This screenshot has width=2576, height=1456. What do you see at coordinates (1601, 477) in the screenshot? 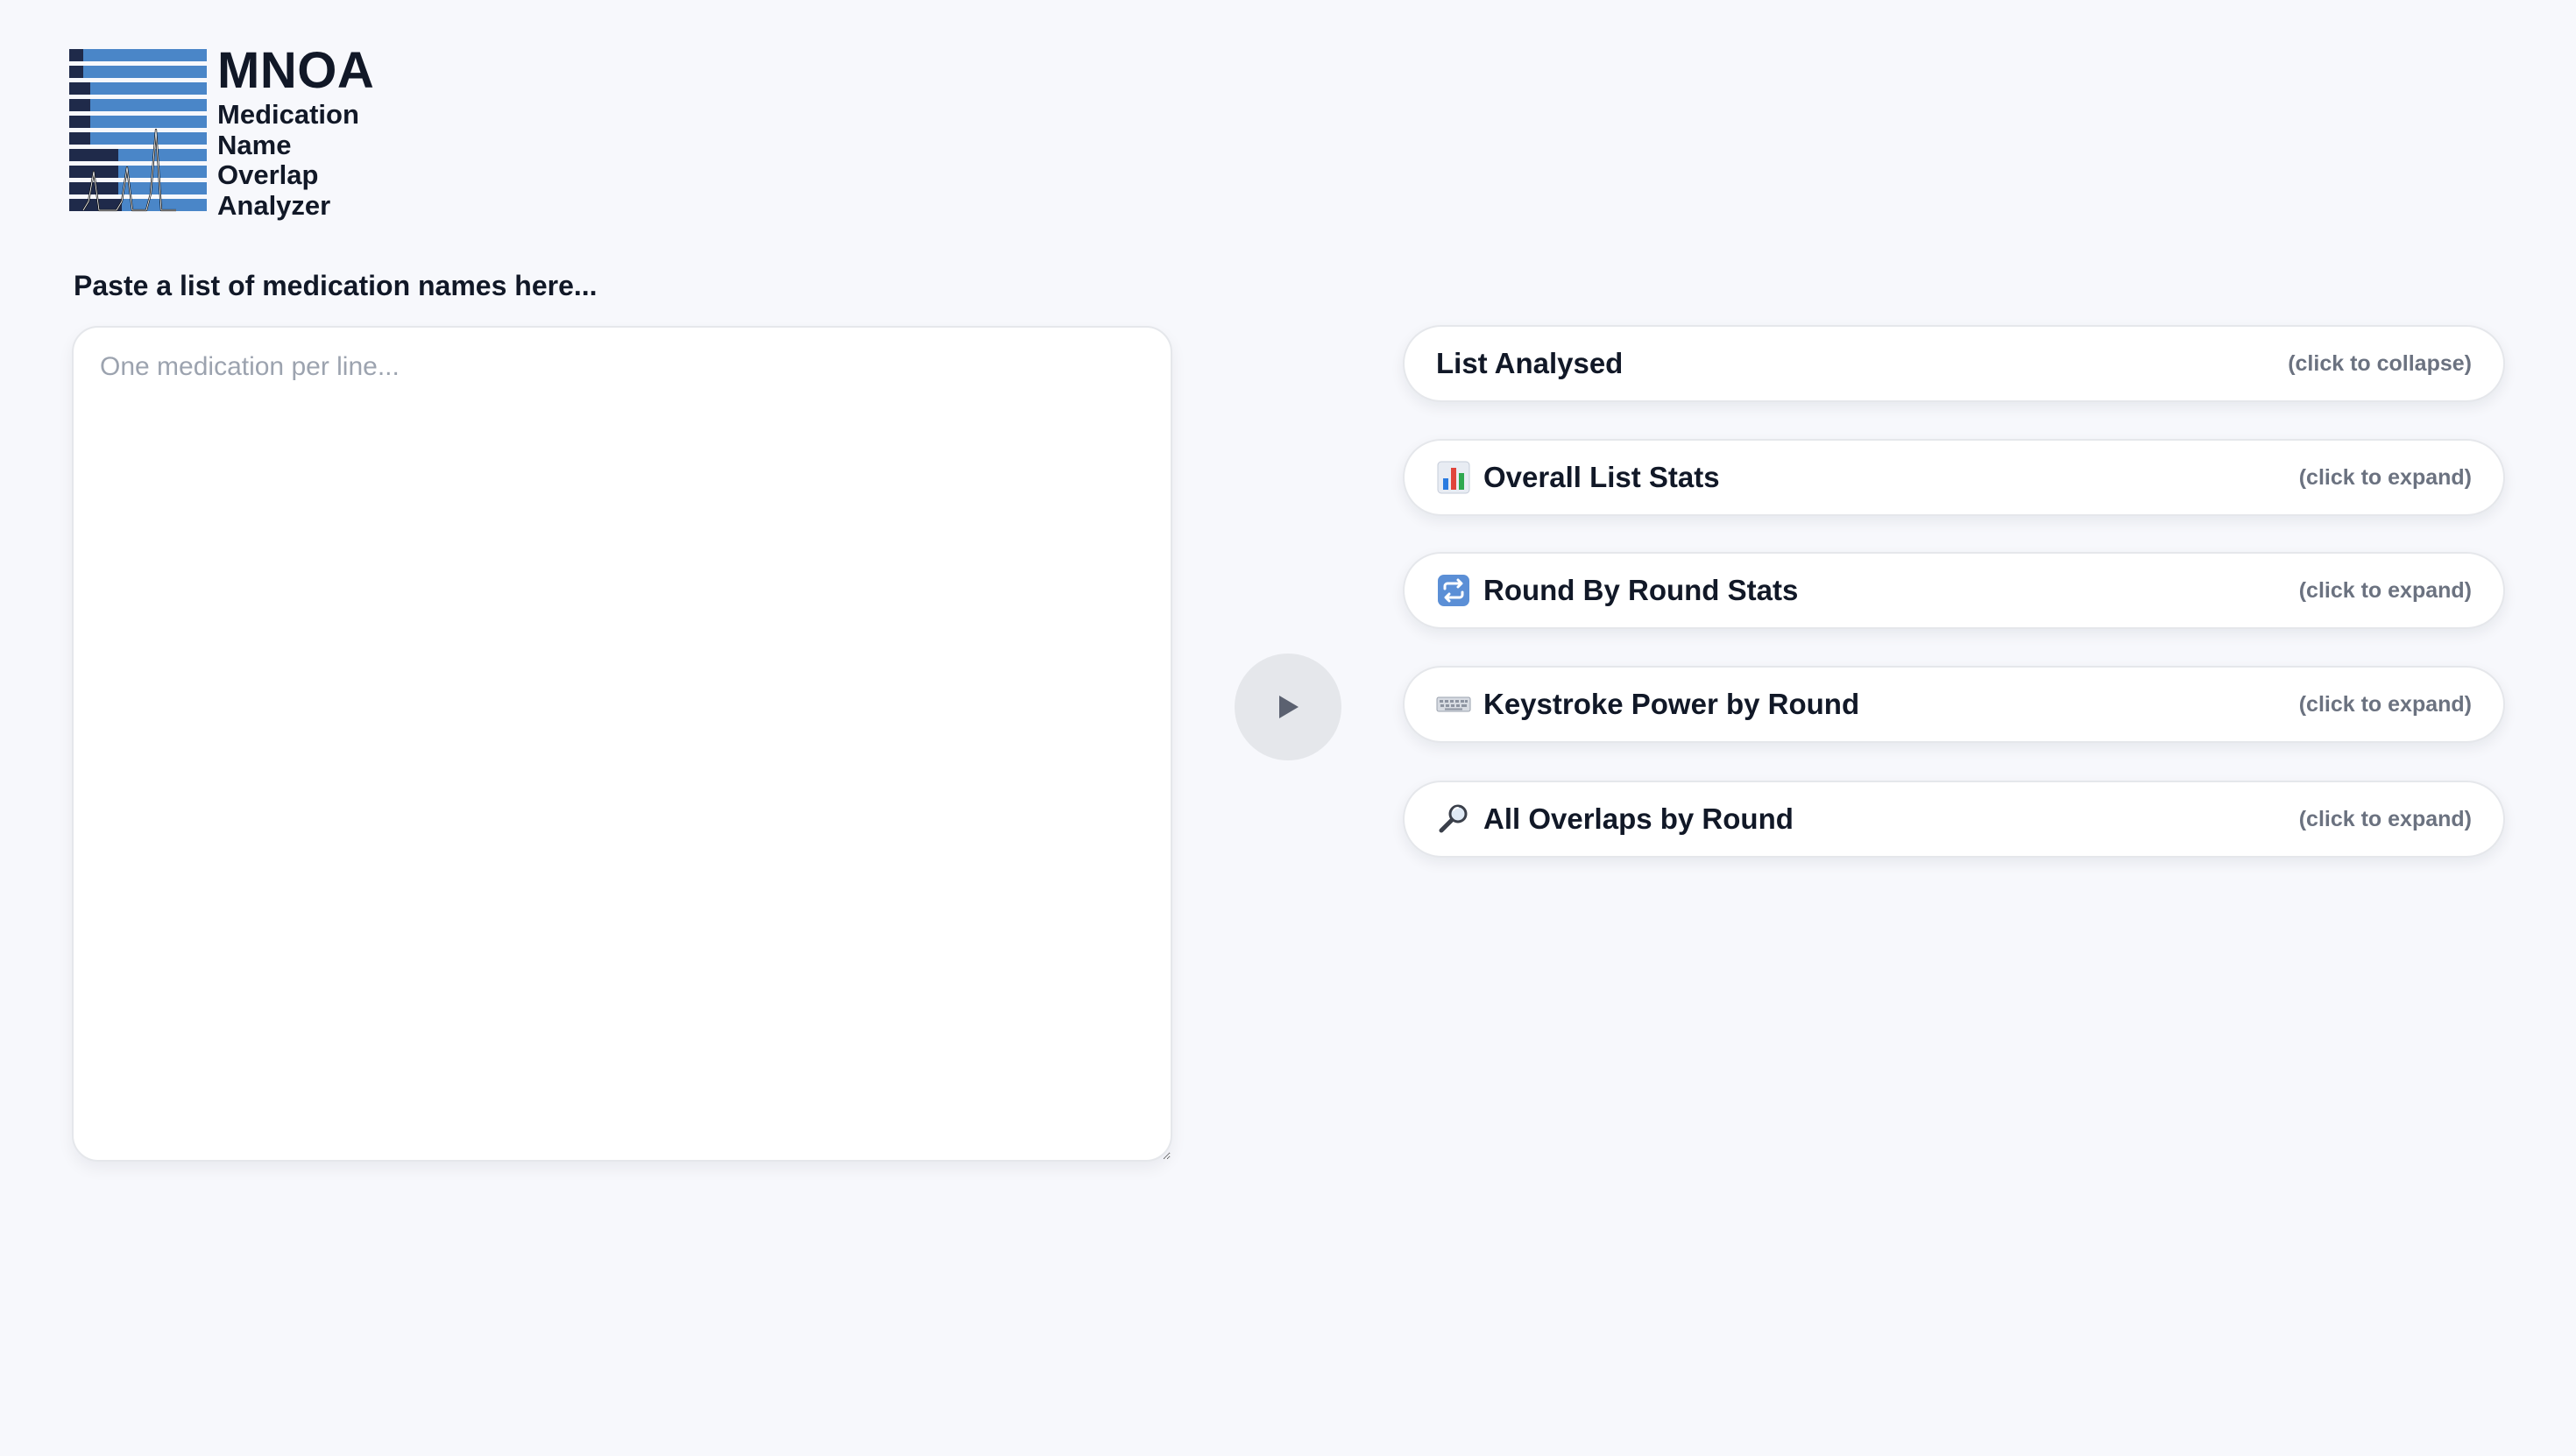
I see `panel-title: Overall List Stats` at bounding box center [1601, 477].